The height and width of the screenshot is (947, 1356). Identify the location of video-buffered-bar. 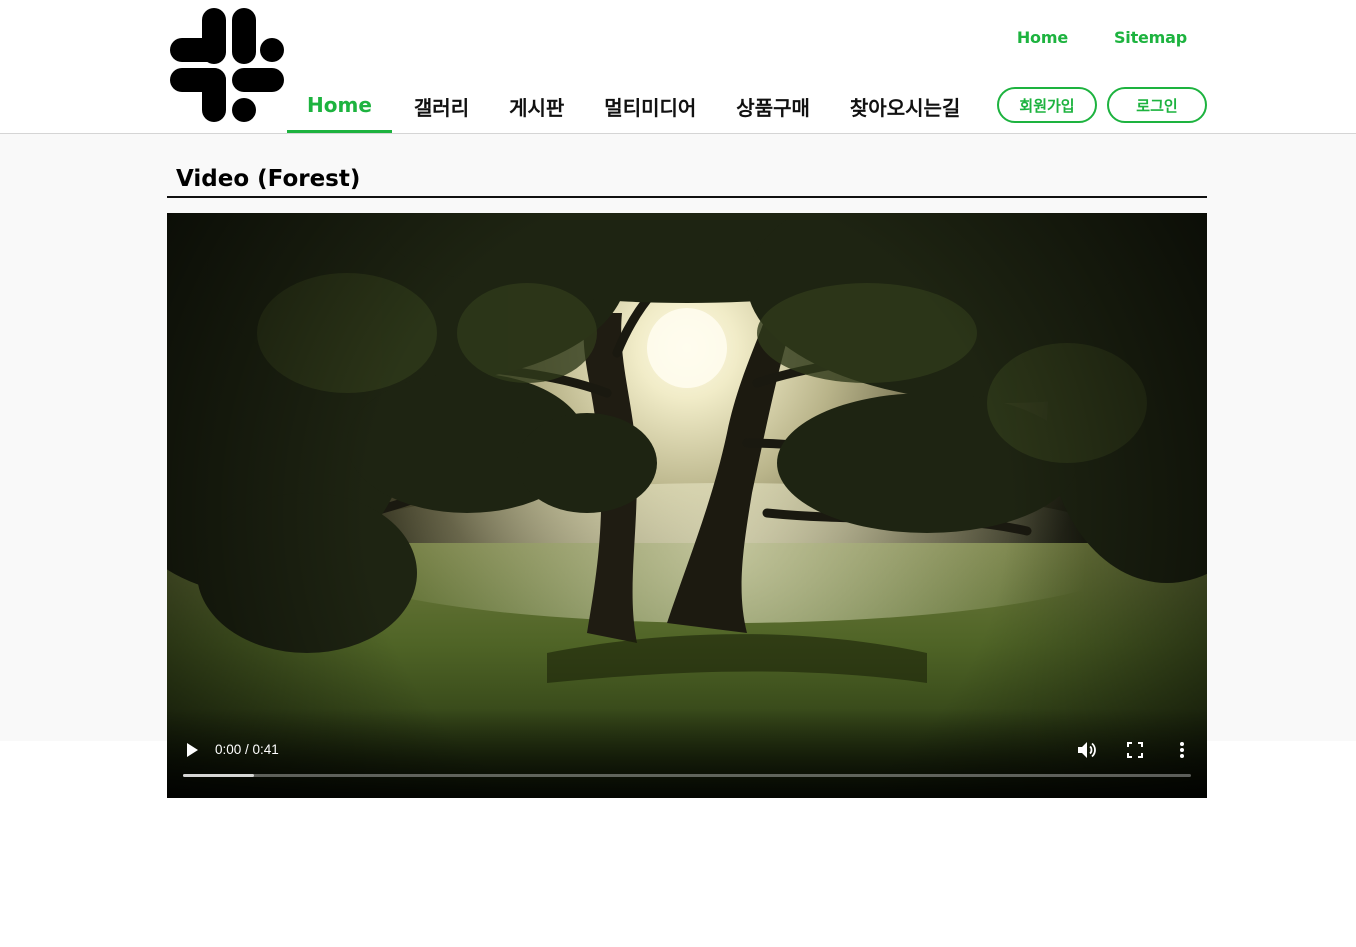
(218, 775).